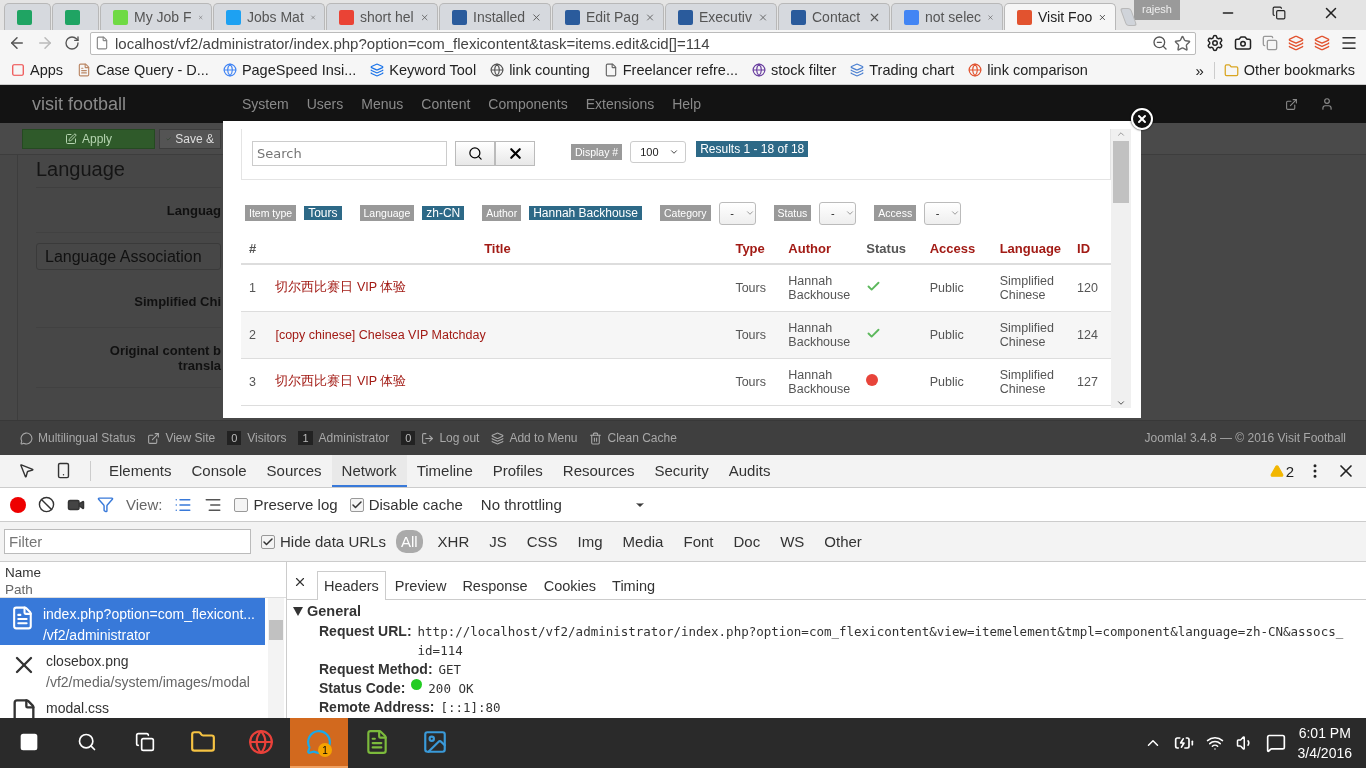 This screenshot has width=1366, height=768. I want to click on bookmark: stock filter, so click(794, 70).